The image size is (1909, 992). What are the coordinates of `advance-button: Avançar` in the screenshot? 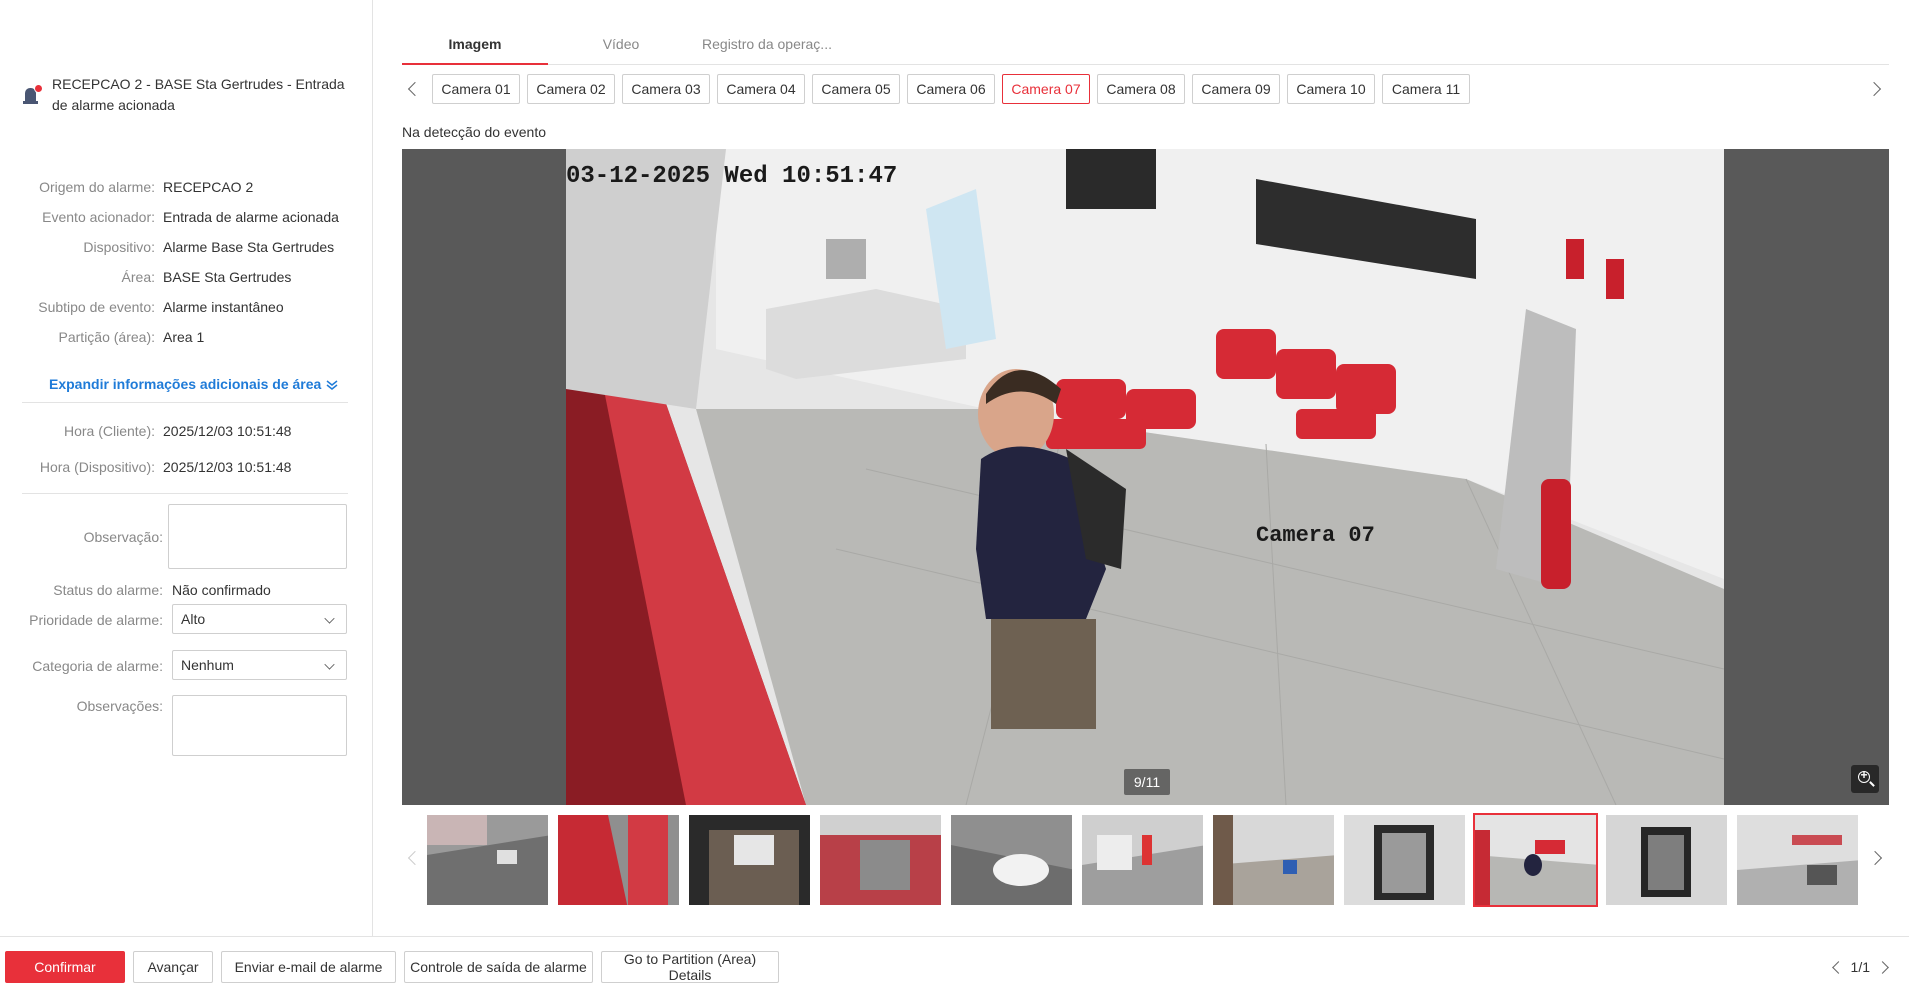 It's located at (173, 967).